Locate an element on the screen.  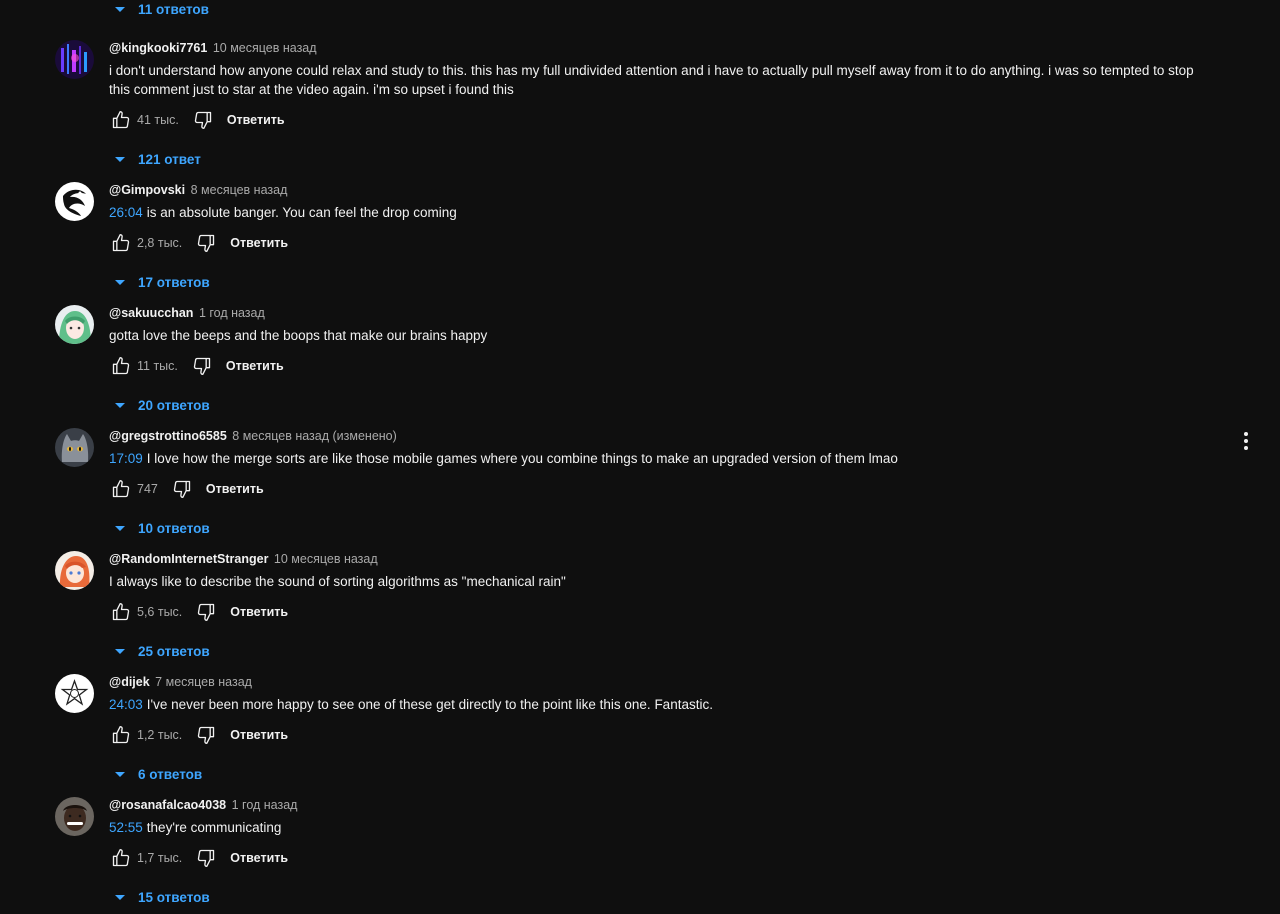
comment-author: @sakuucchan is located at coordinates (151, 313).